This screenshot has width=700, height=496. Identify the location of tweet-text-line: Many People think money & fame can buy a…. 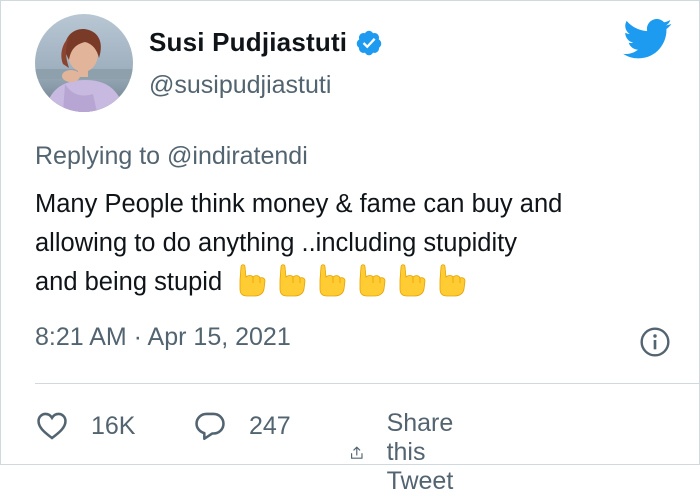
(299, 204).